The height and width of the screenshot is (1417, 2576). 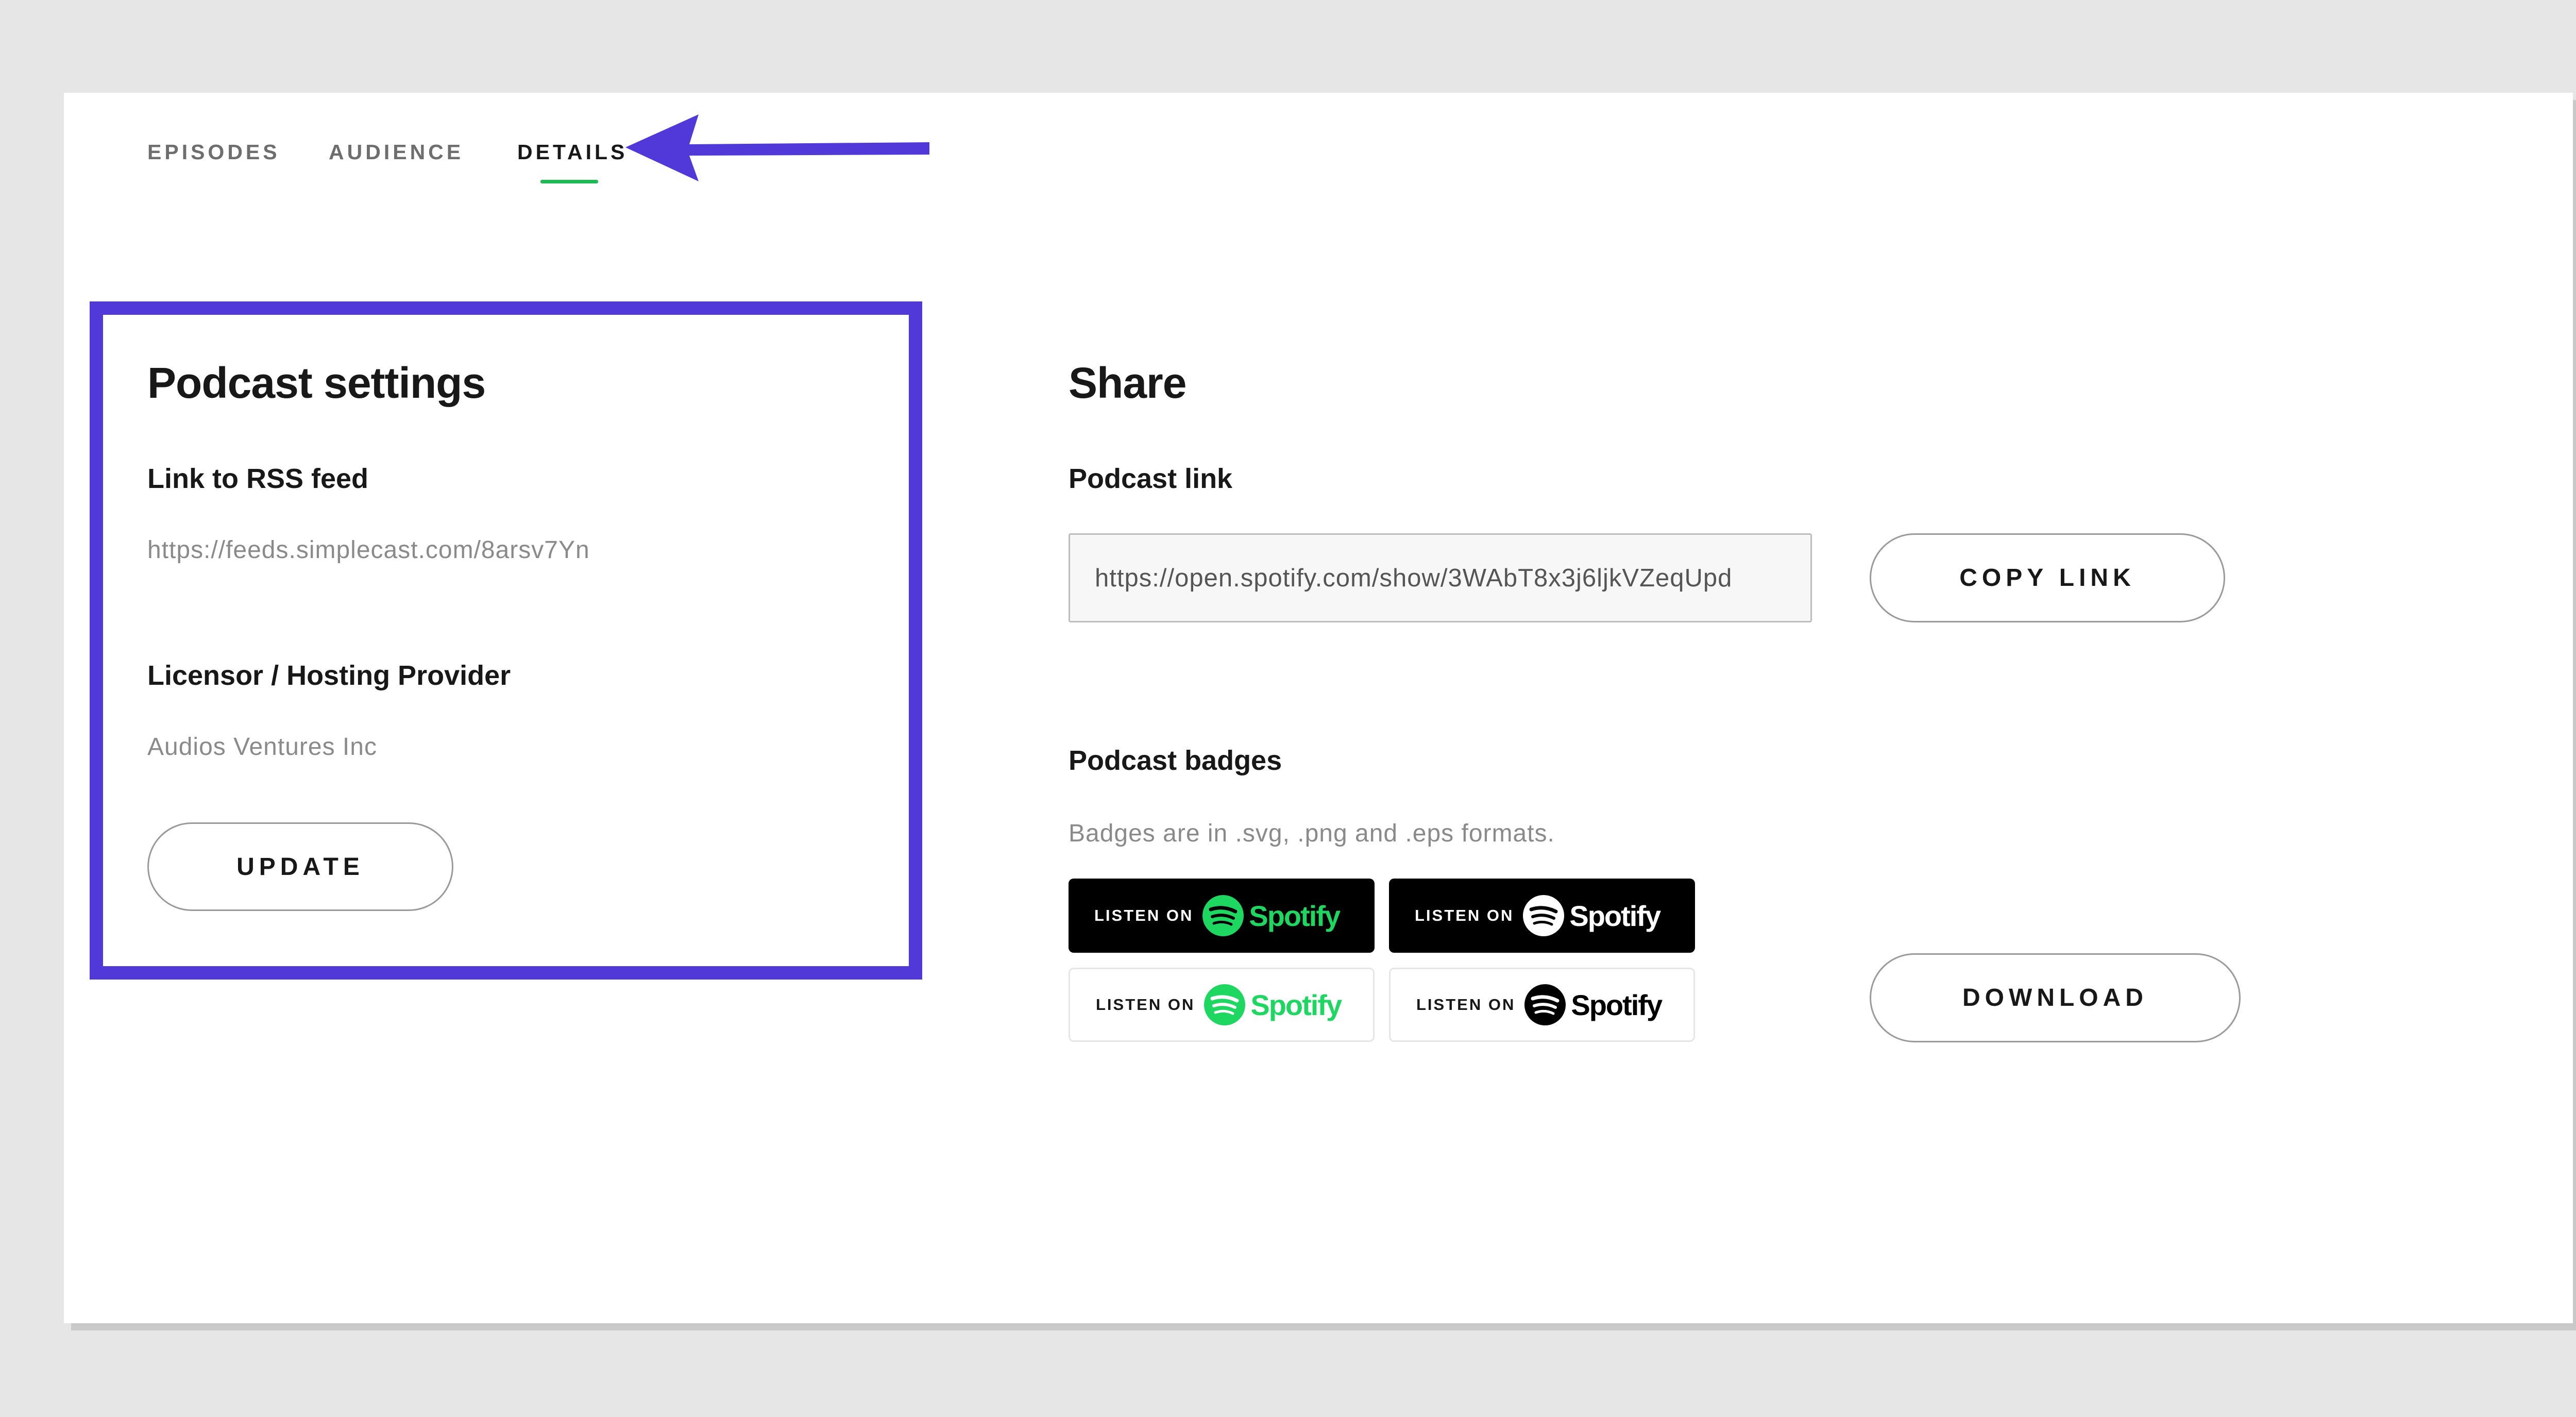 I want to click on podcast-badges-label: Podcast badges, so click(x=1176, y=761).